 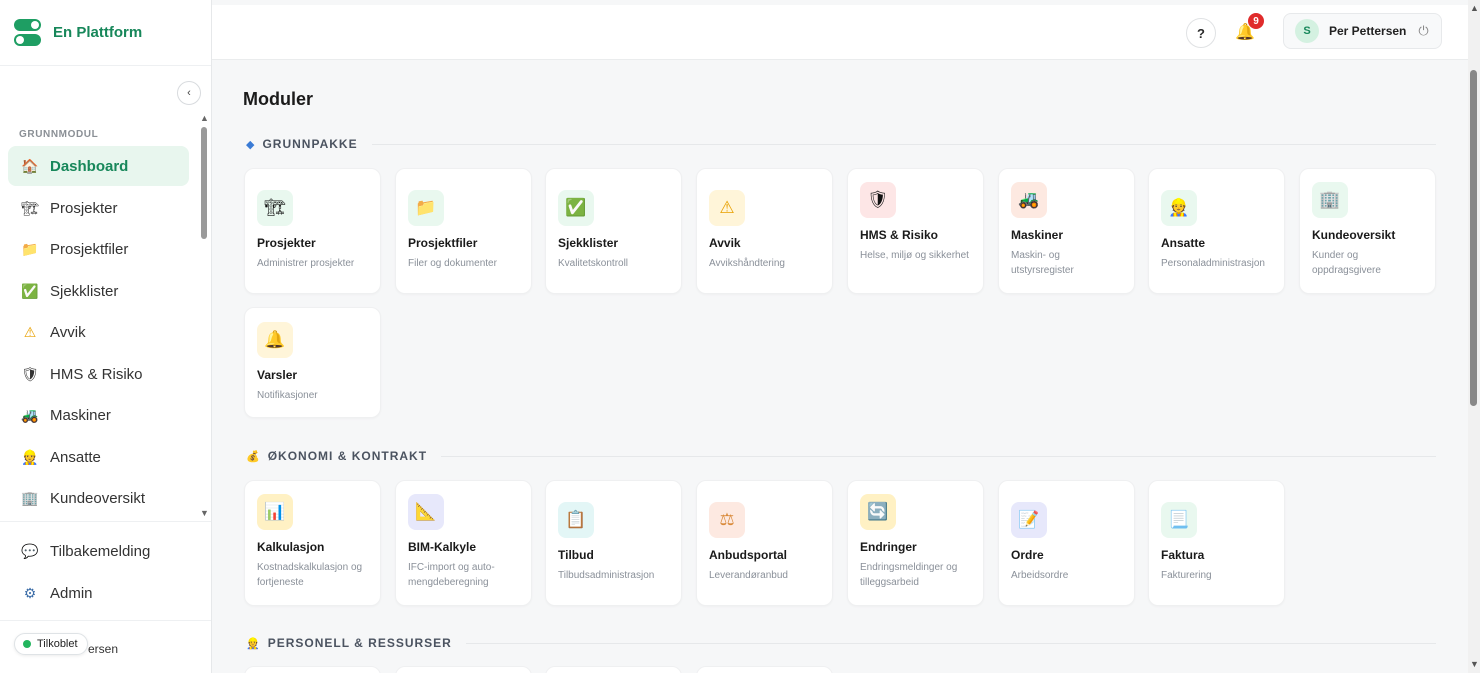 What do you see at coordinates (840, 32) in the screenshot?
I see `topbar: ? 🔔 9 S Per Pettersen ⏻` at bounding box center [840, 32].